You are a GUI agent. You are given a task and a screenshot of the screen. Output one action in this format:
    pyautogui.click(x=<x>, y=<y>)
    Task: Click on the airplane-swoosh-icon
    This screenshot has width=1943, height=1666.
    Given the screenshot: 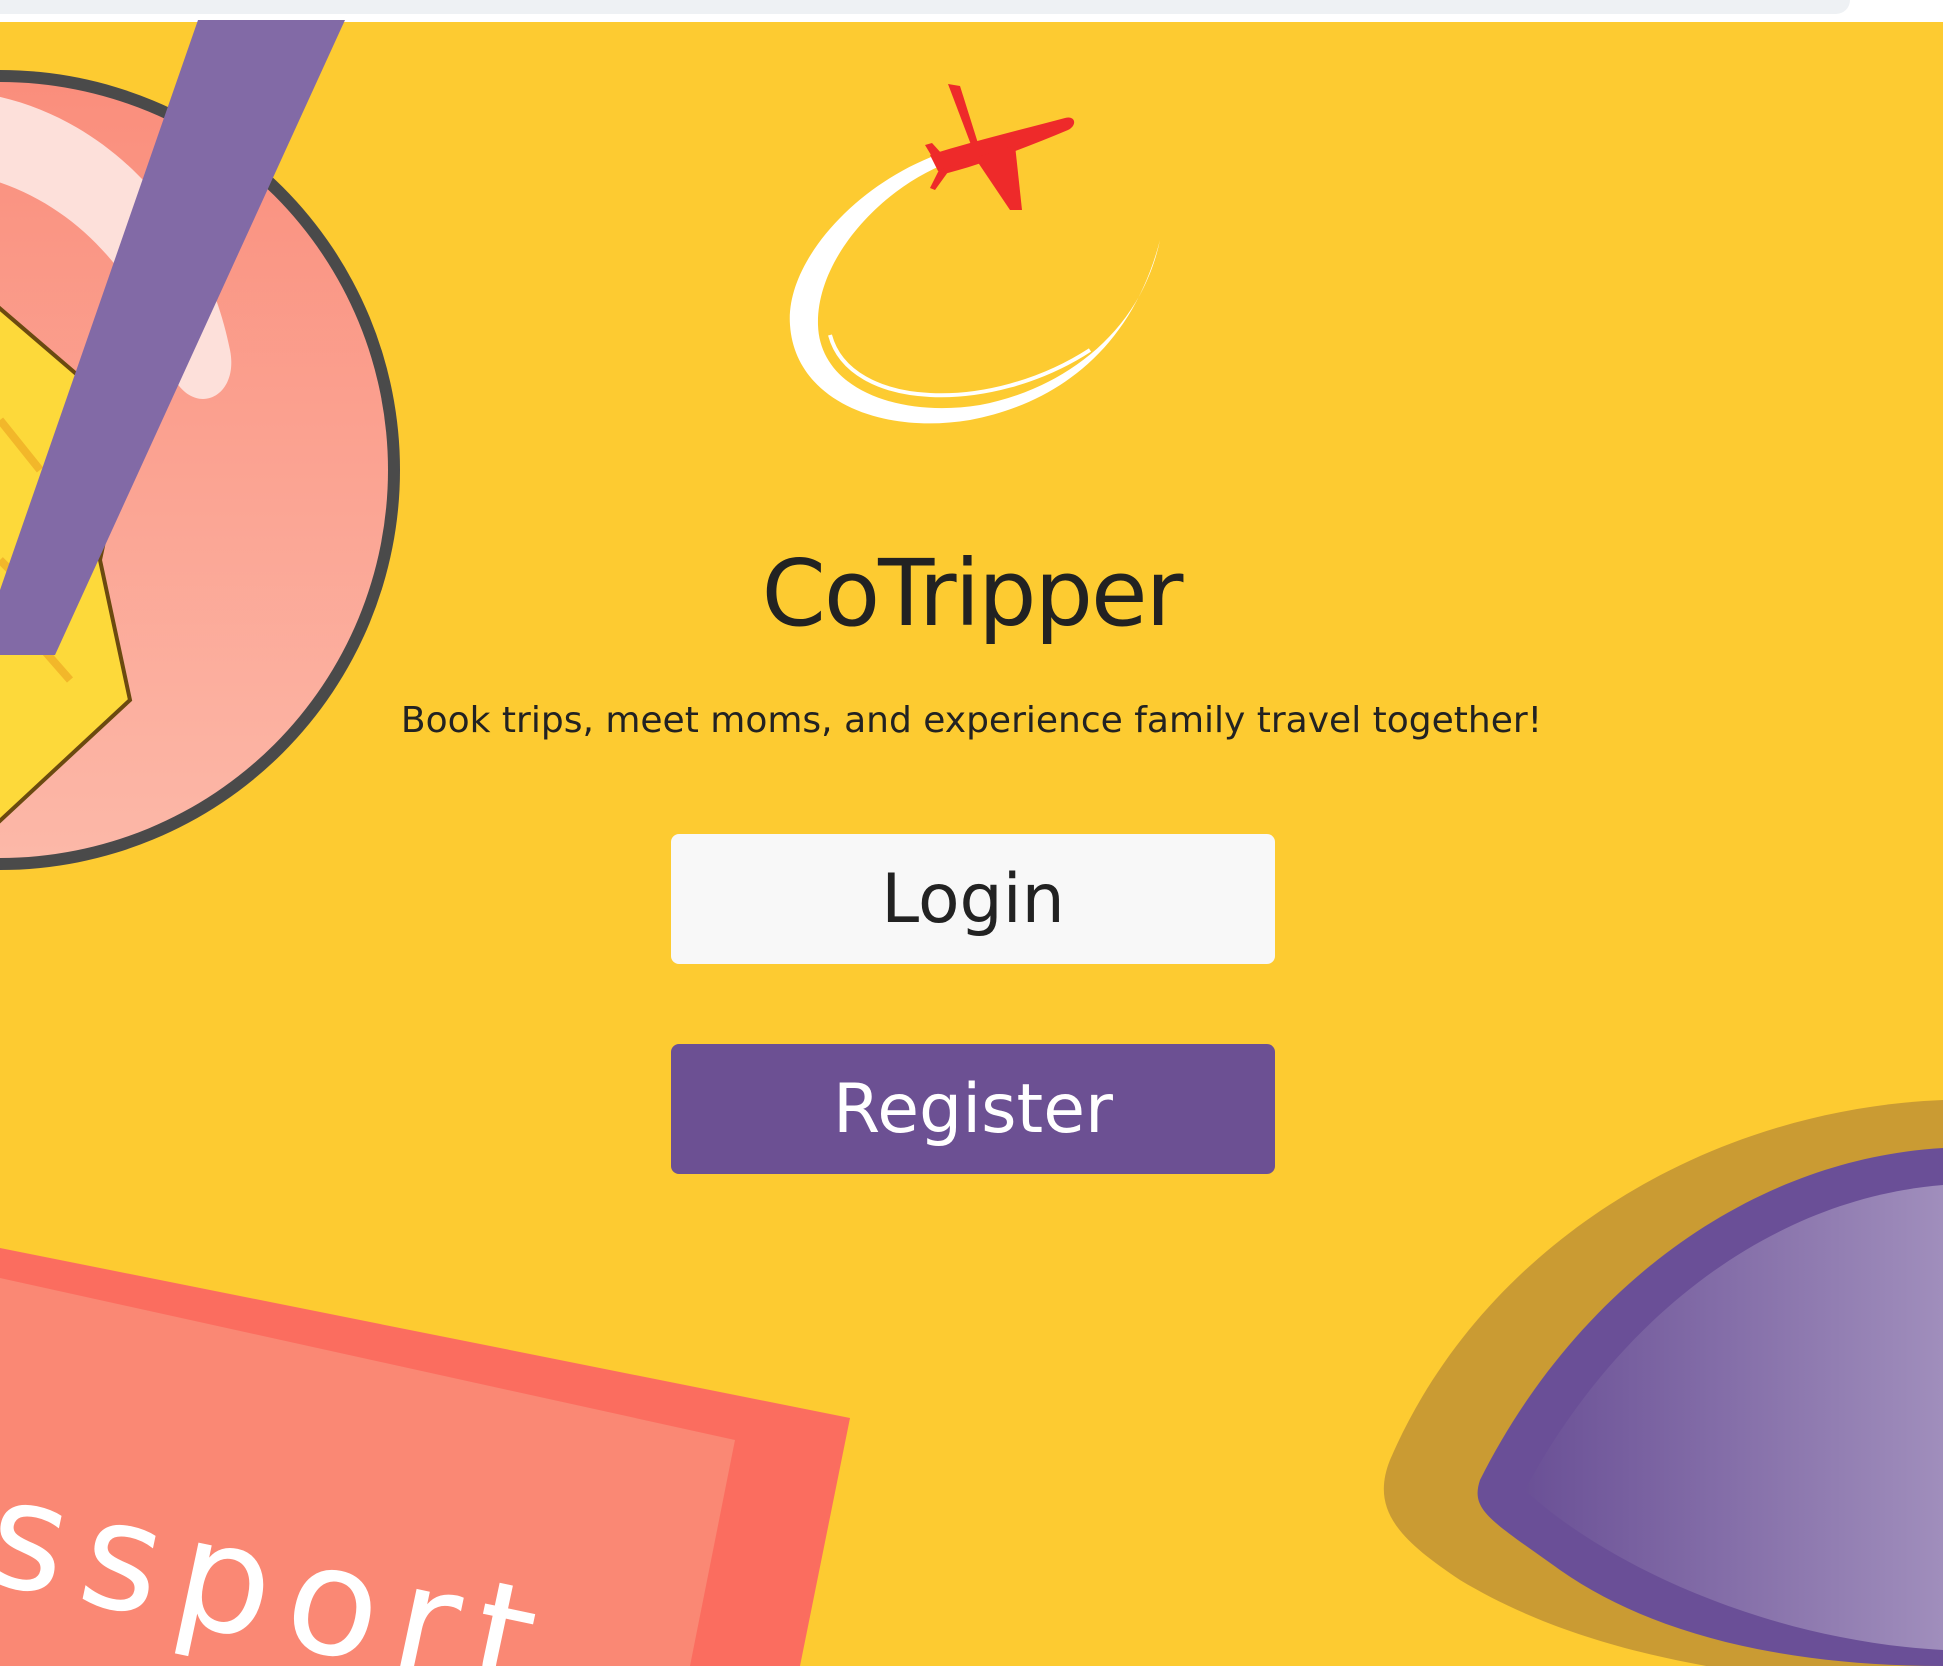 What is the action you would take?
    pyautogui.click(x=974, y=254)
    